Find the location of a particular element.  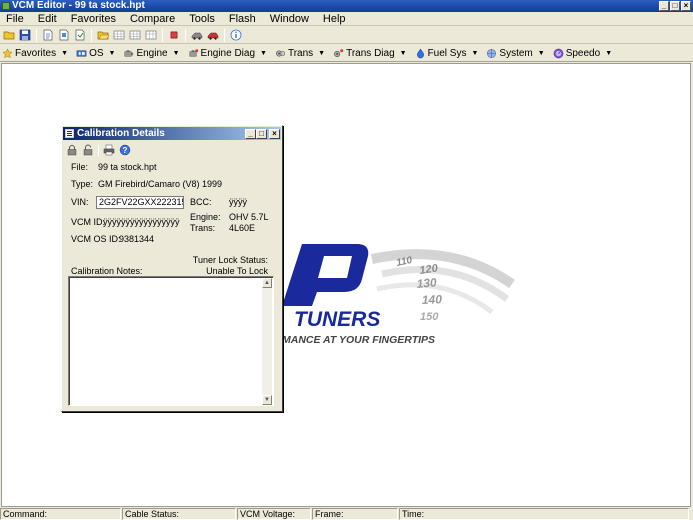

menu-help: Help is located at coordinates (335, 19).